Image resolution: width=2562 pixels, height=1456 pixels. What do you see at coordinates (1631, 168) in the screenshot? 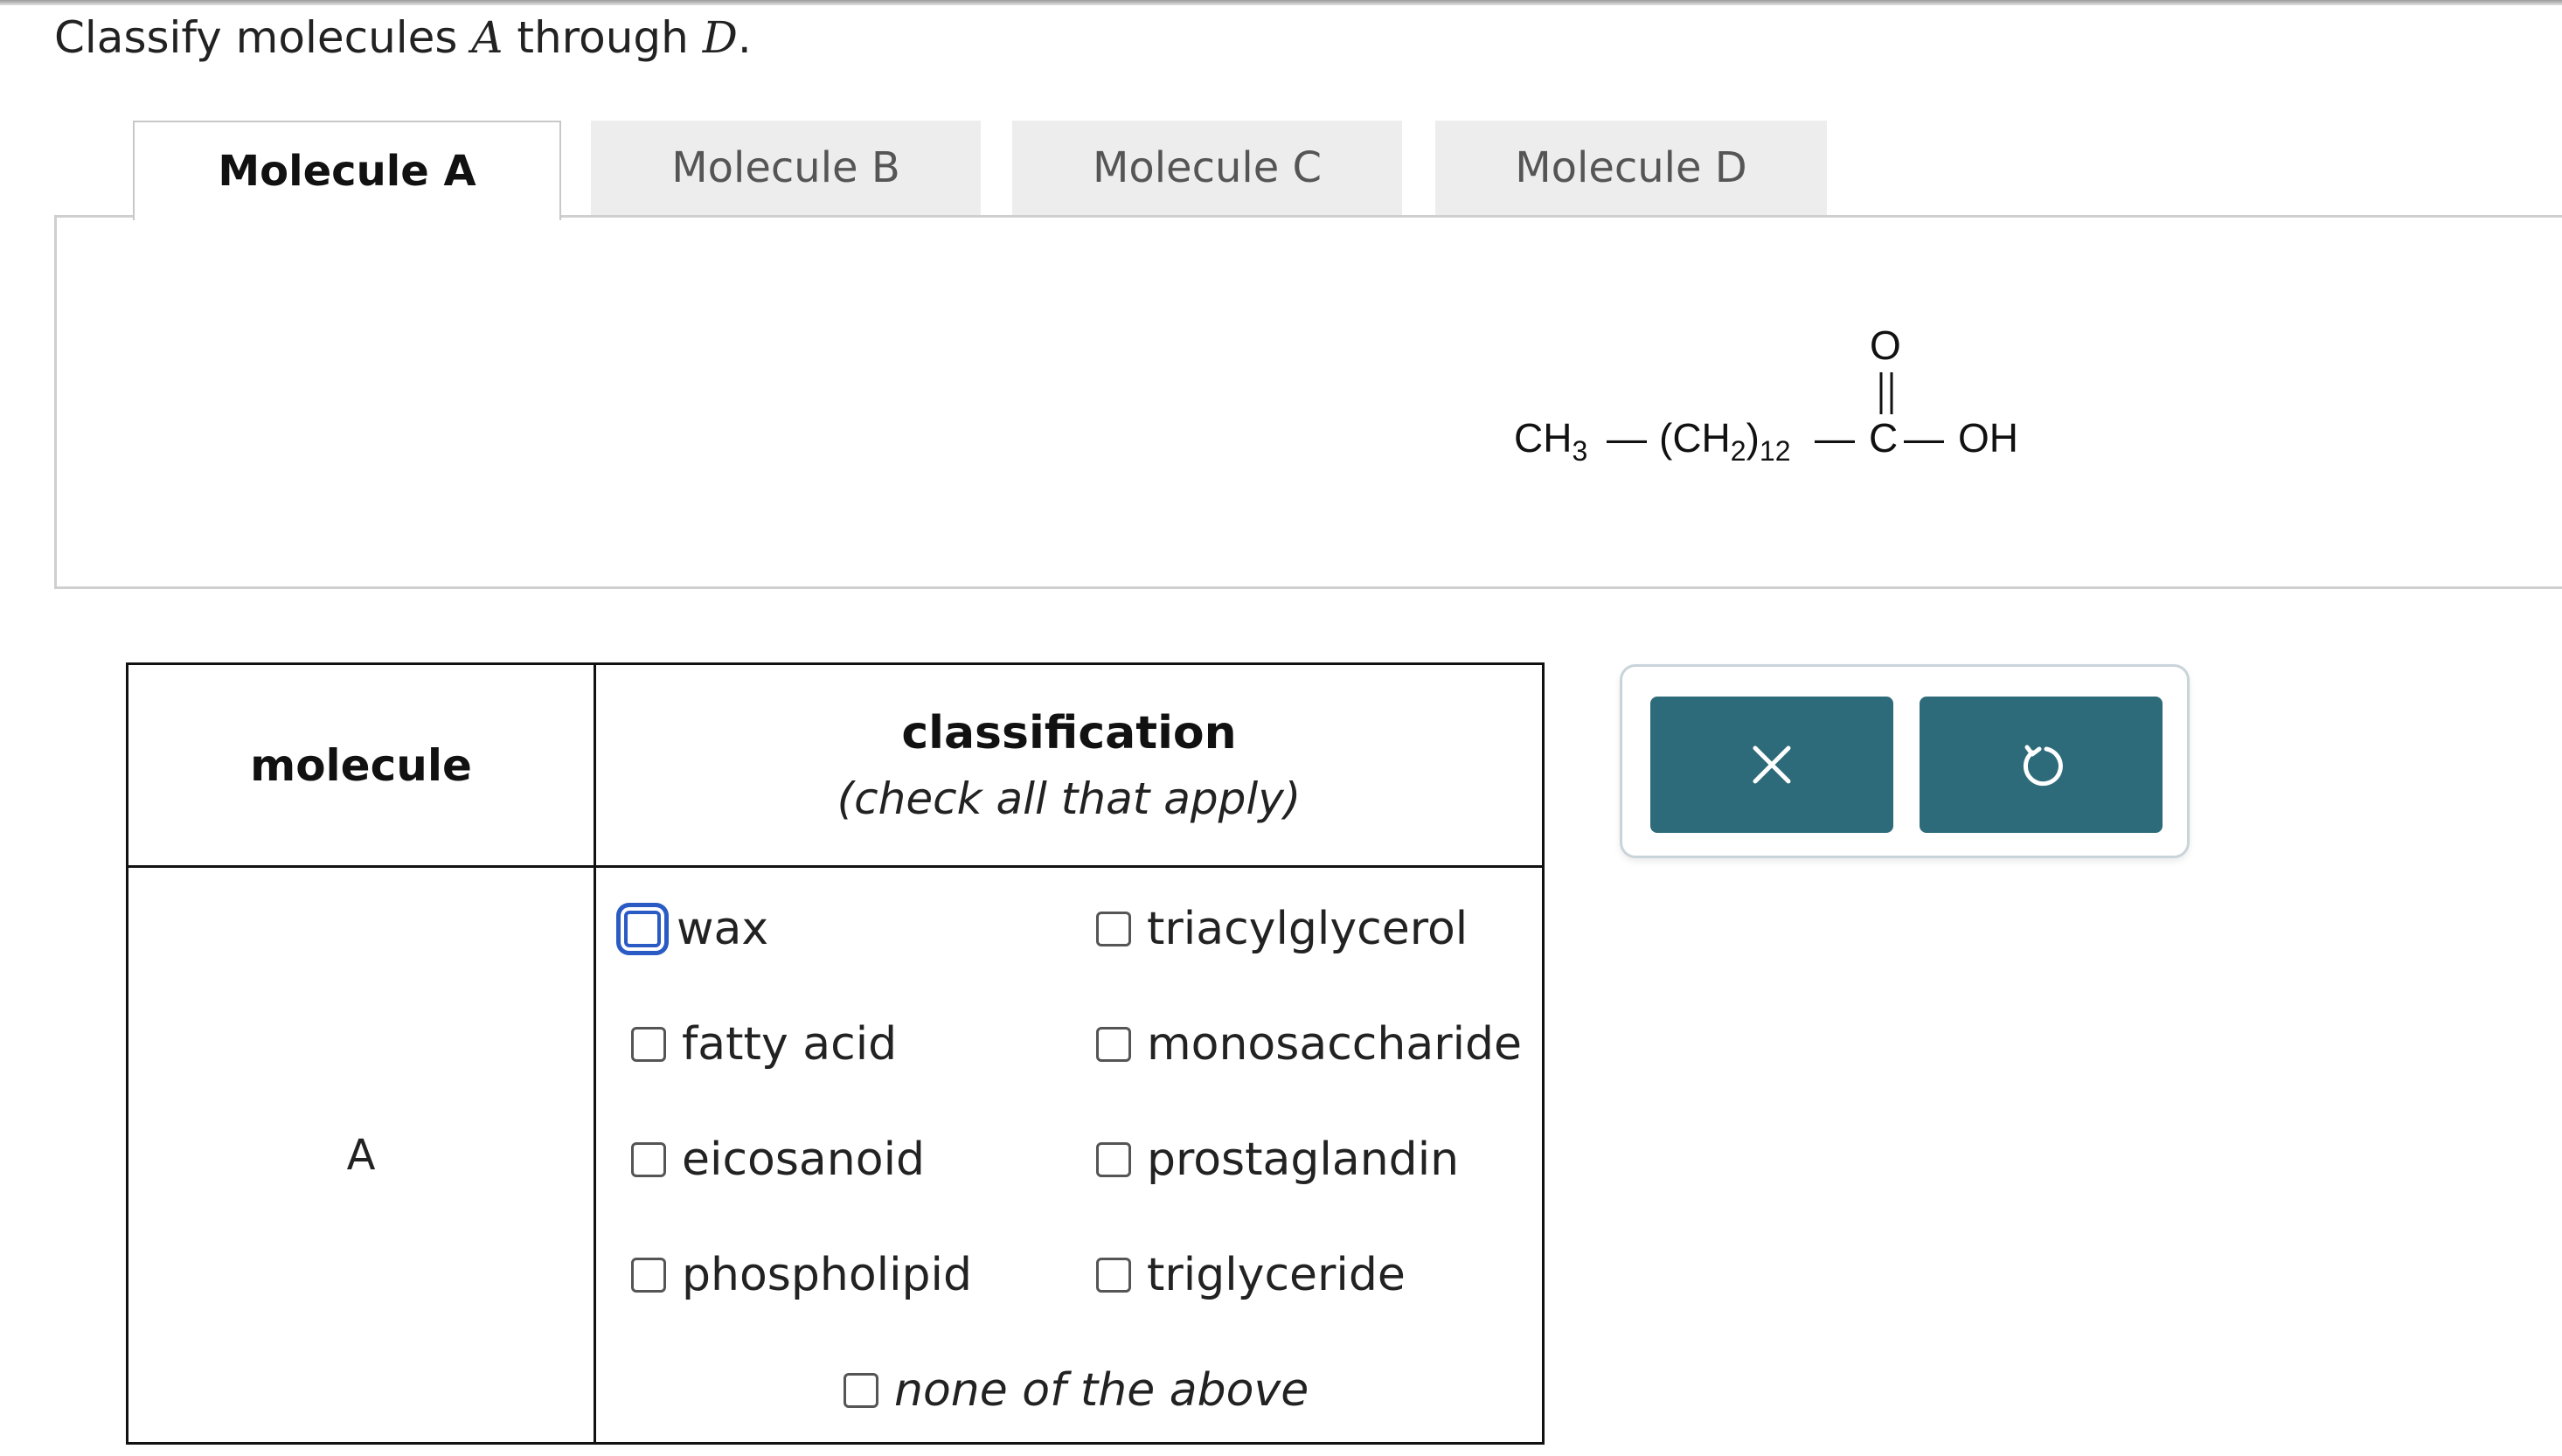
I see `tab-molecule-d: Molecule D` at bounding box center [1631, 168].